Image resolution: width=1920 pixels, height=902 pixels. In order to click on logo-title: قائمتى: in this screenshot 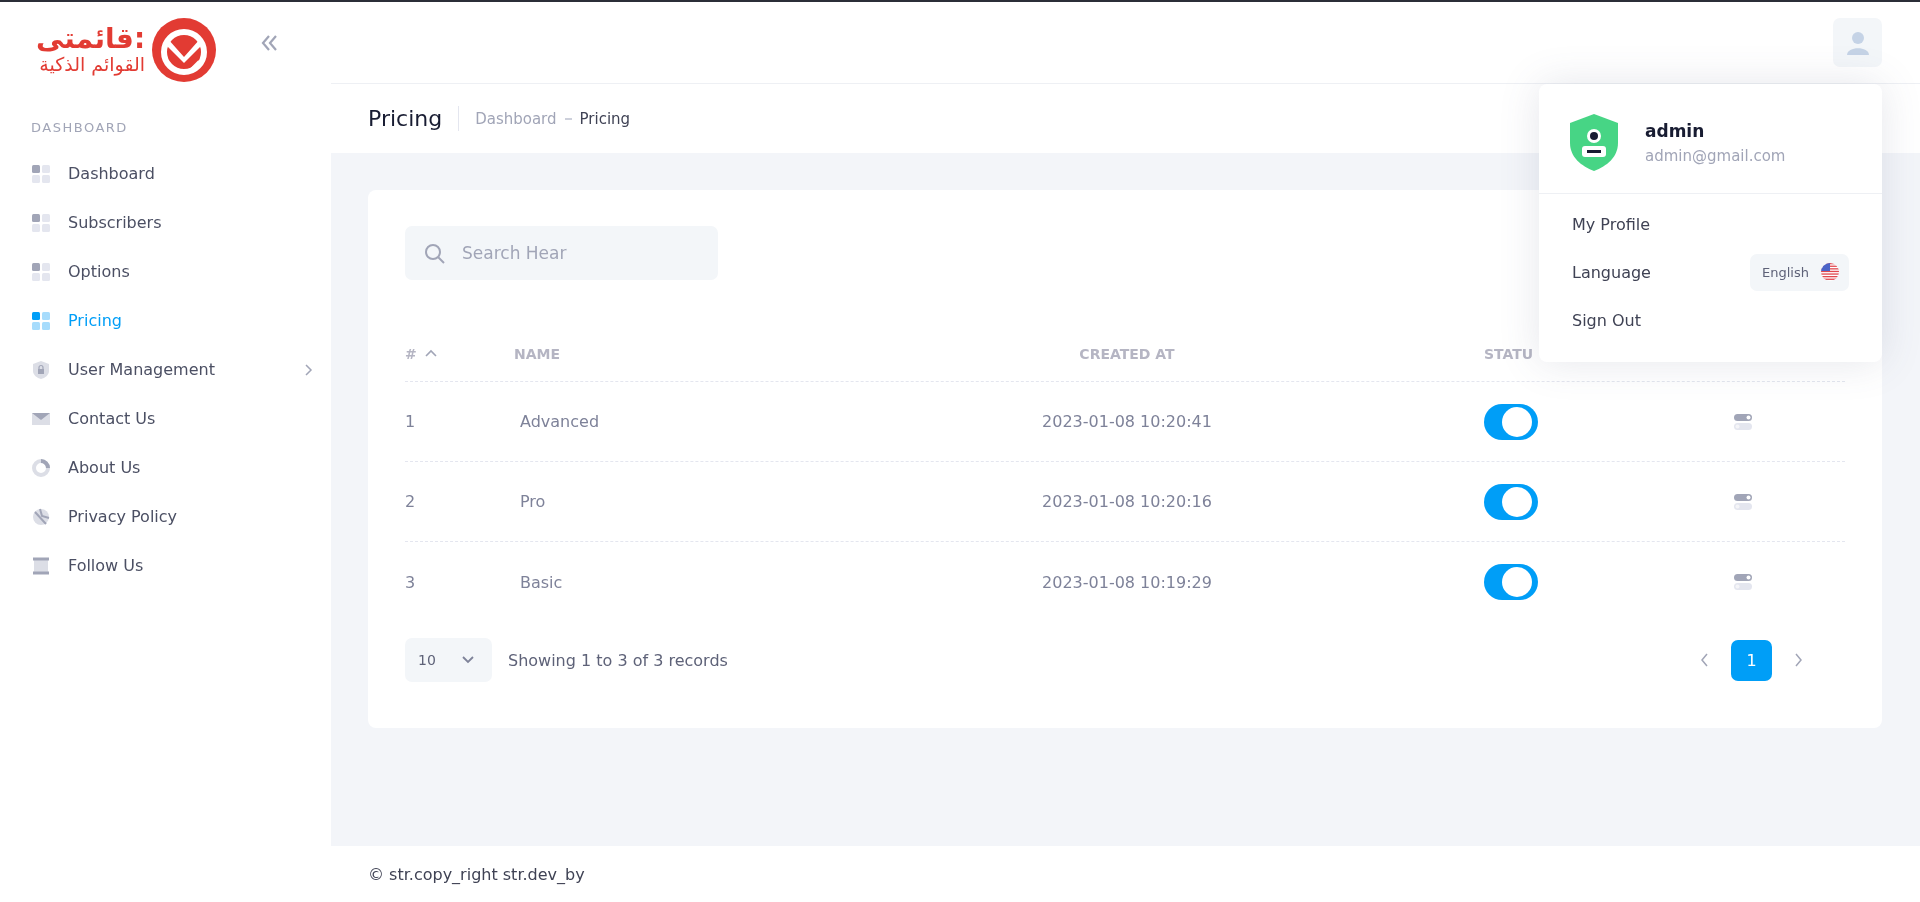, I will do `click(91, 39)`.